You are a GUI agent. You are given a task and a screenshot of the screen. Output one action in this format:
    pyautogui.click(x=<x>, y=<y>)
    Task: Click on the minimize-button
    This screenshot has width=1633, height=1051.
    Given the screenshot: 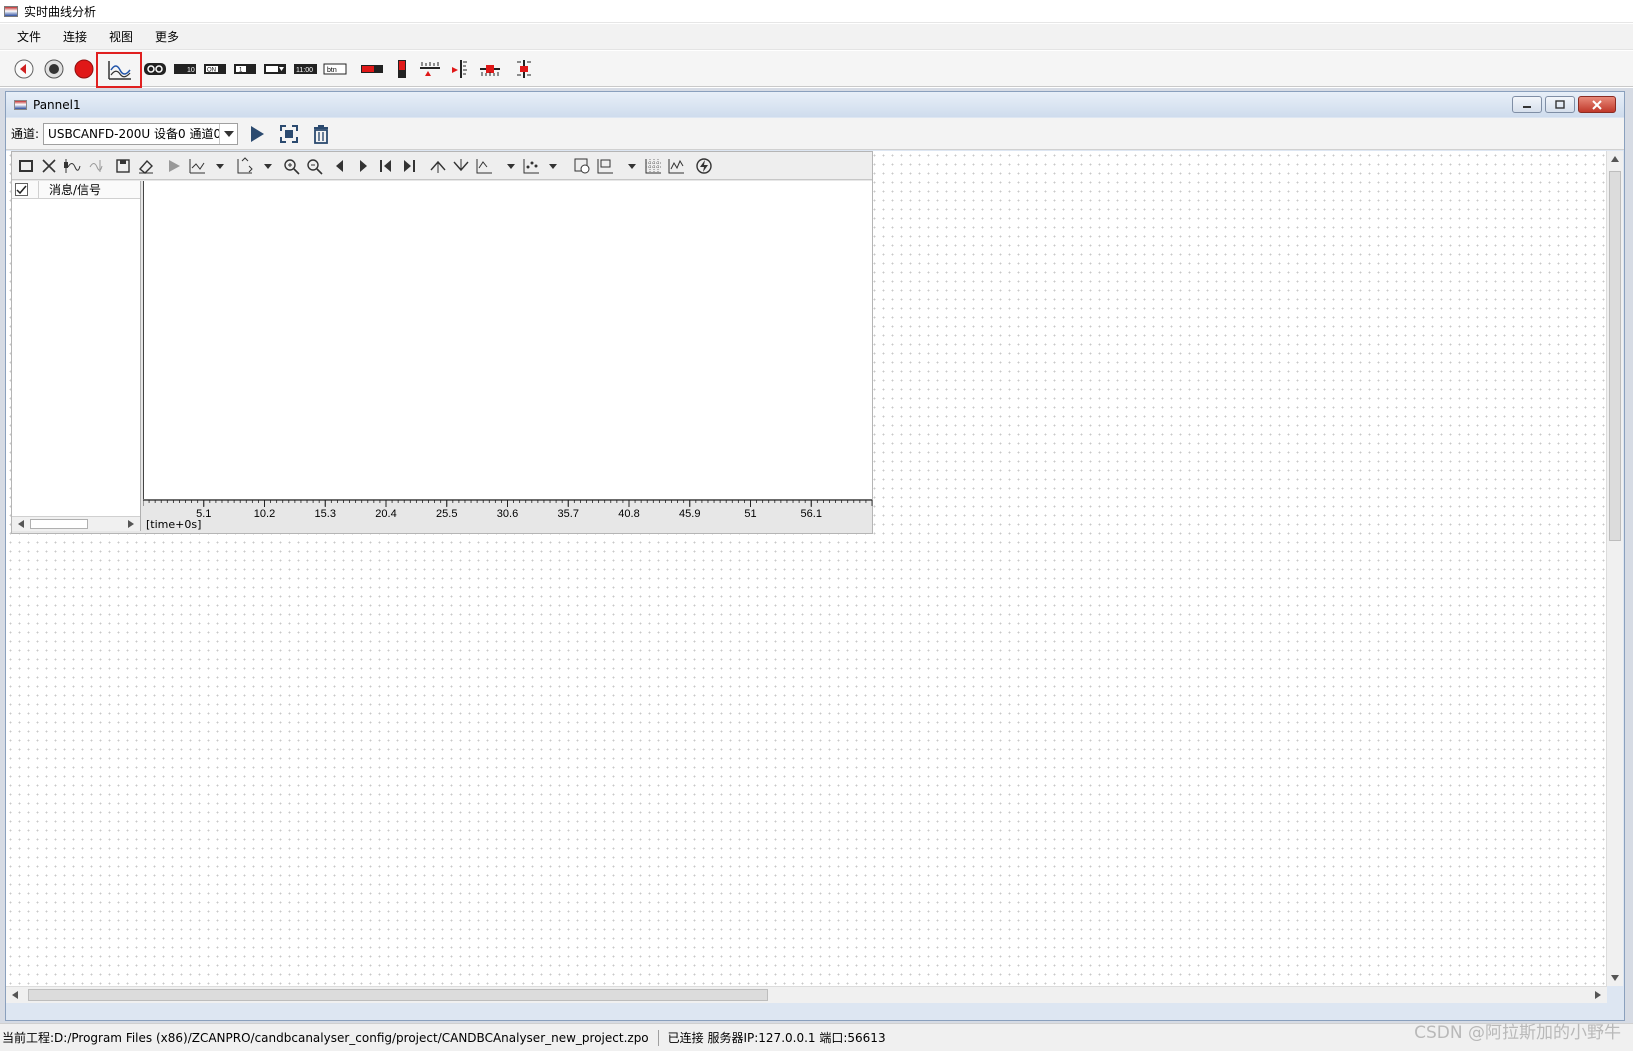 What is the action you would take?
    pyautogui.click(x=1527, y=104)
    